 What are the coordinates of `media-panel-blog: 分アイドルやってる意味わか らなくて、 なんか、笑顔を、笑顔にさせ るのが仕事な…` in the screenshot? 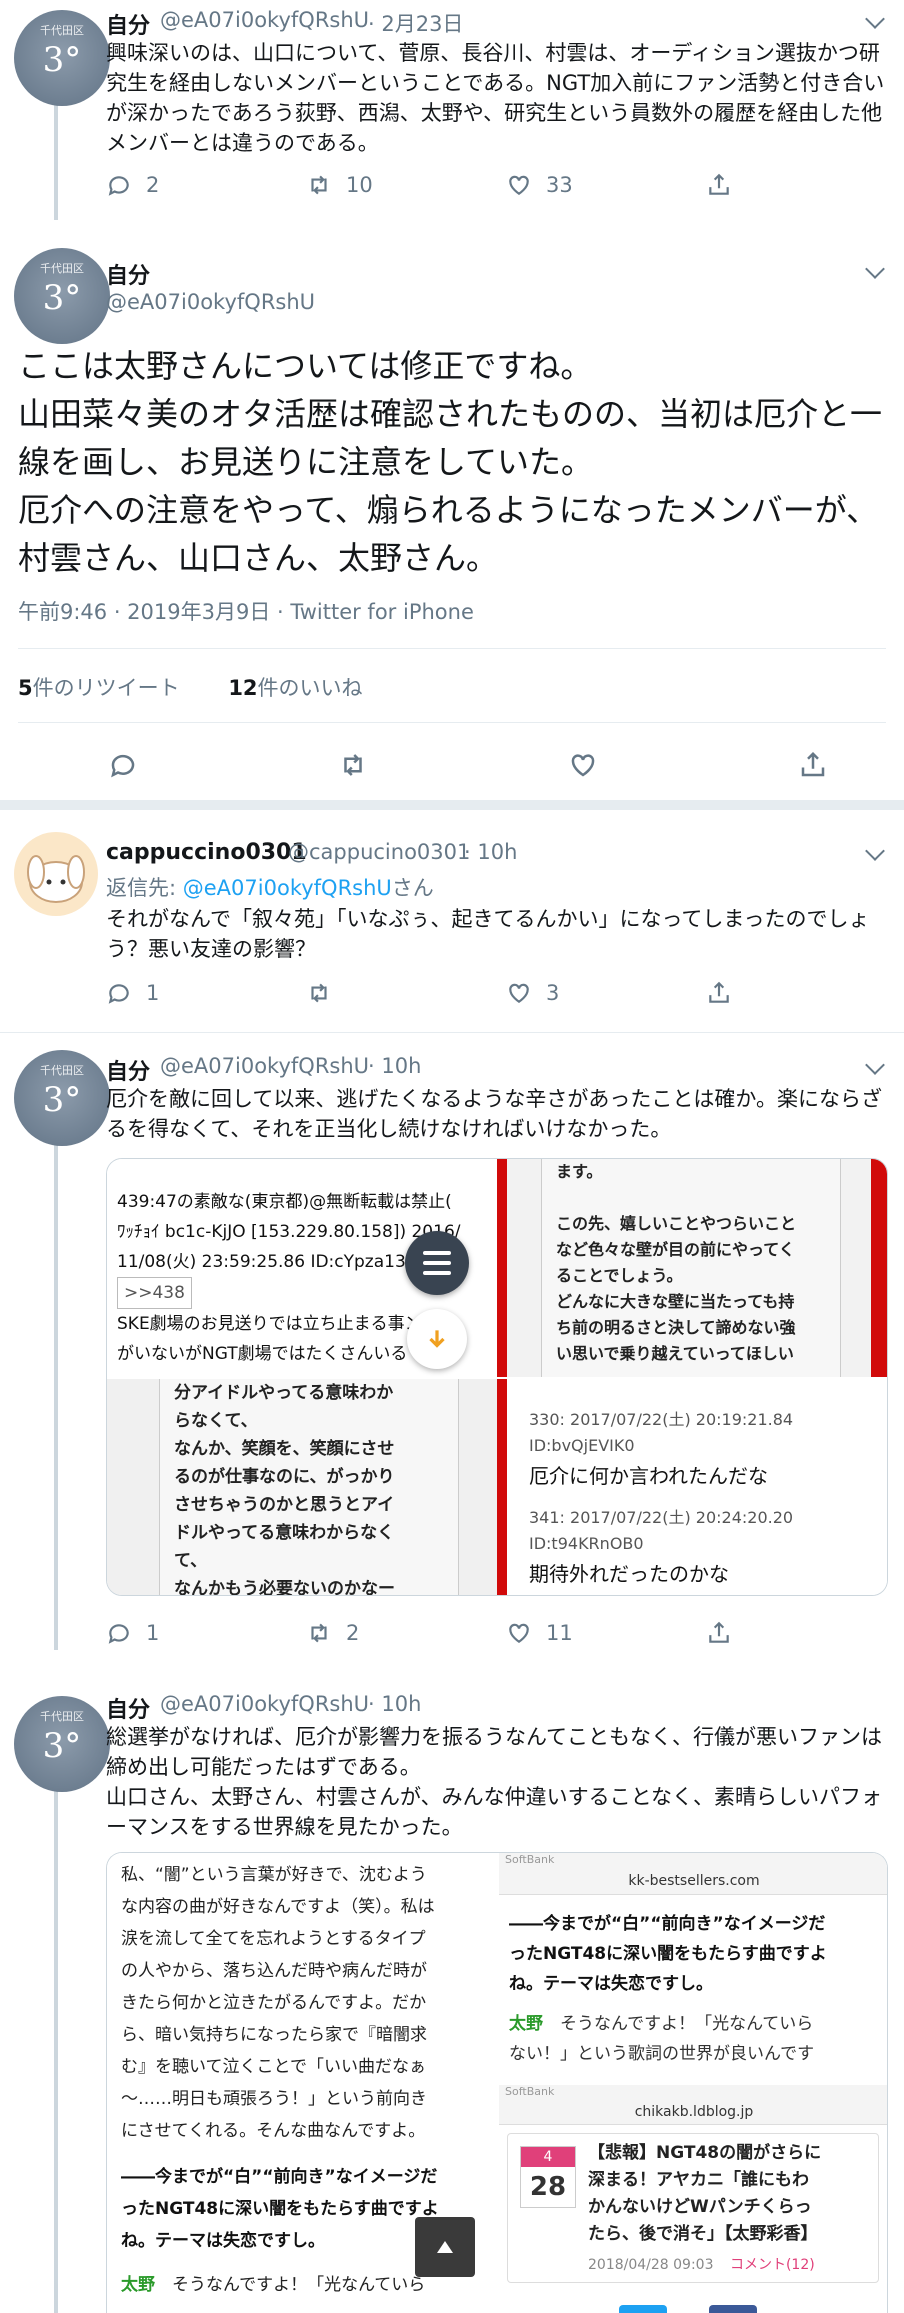 It's located at (302, 1487).